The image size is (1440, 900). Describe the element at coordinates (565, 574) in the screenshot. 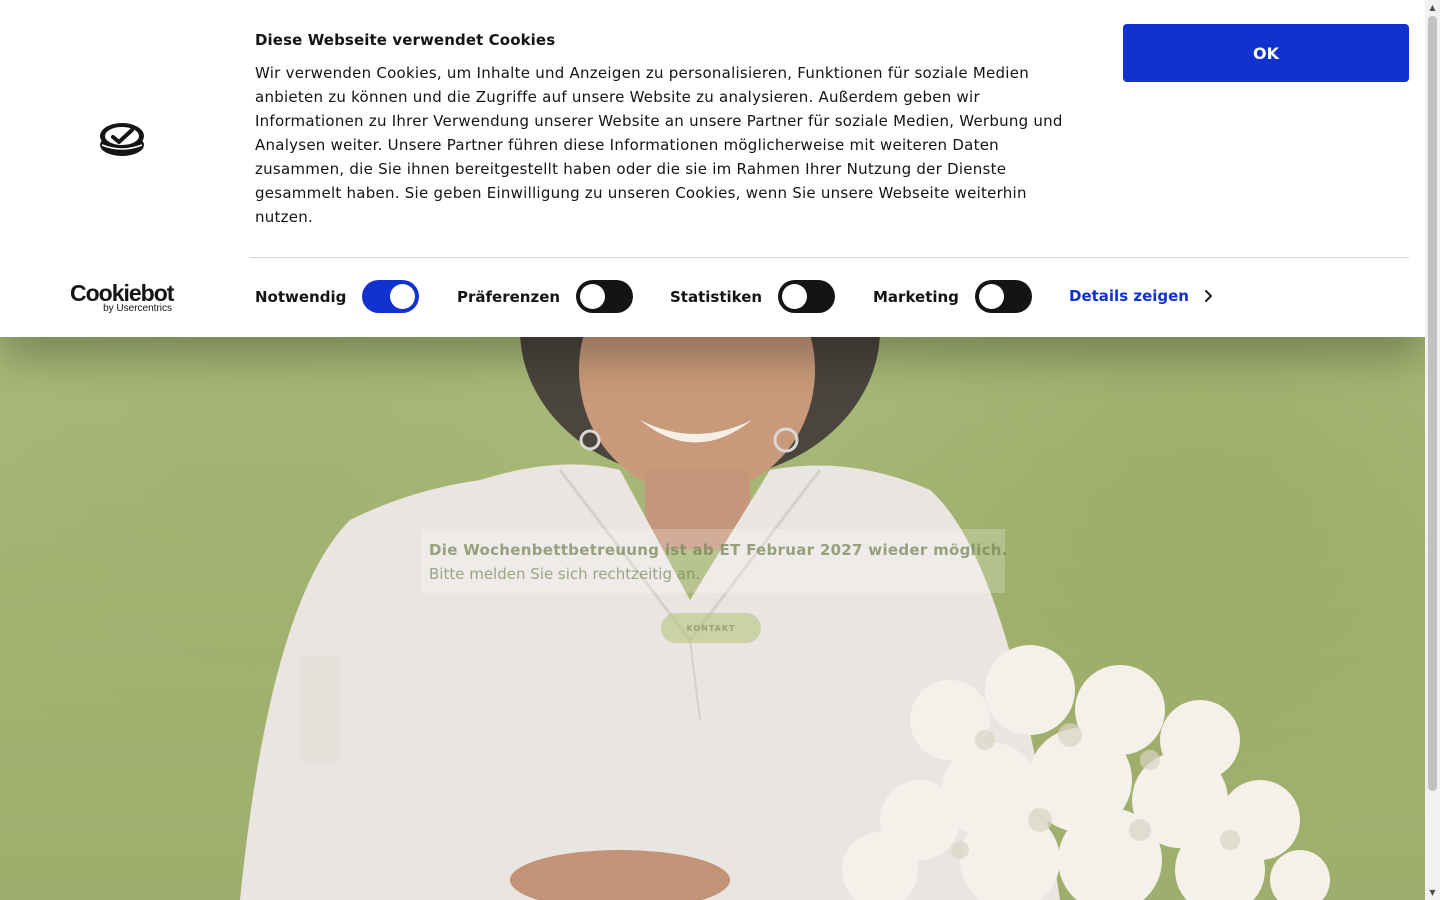

I see `notice-subline: Bitte melden Sie sich rechtzeitig an.` at that location.